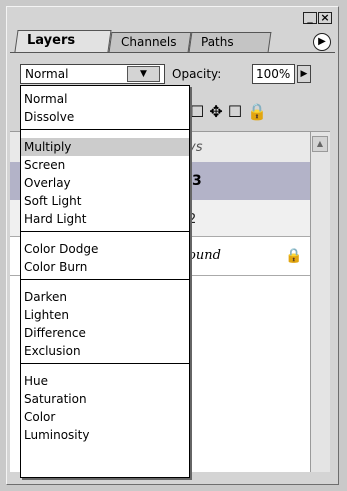 Image resolution: width=347 pixels, height=491 pixels. I want to click on close-button: ×, so click(325, 18).